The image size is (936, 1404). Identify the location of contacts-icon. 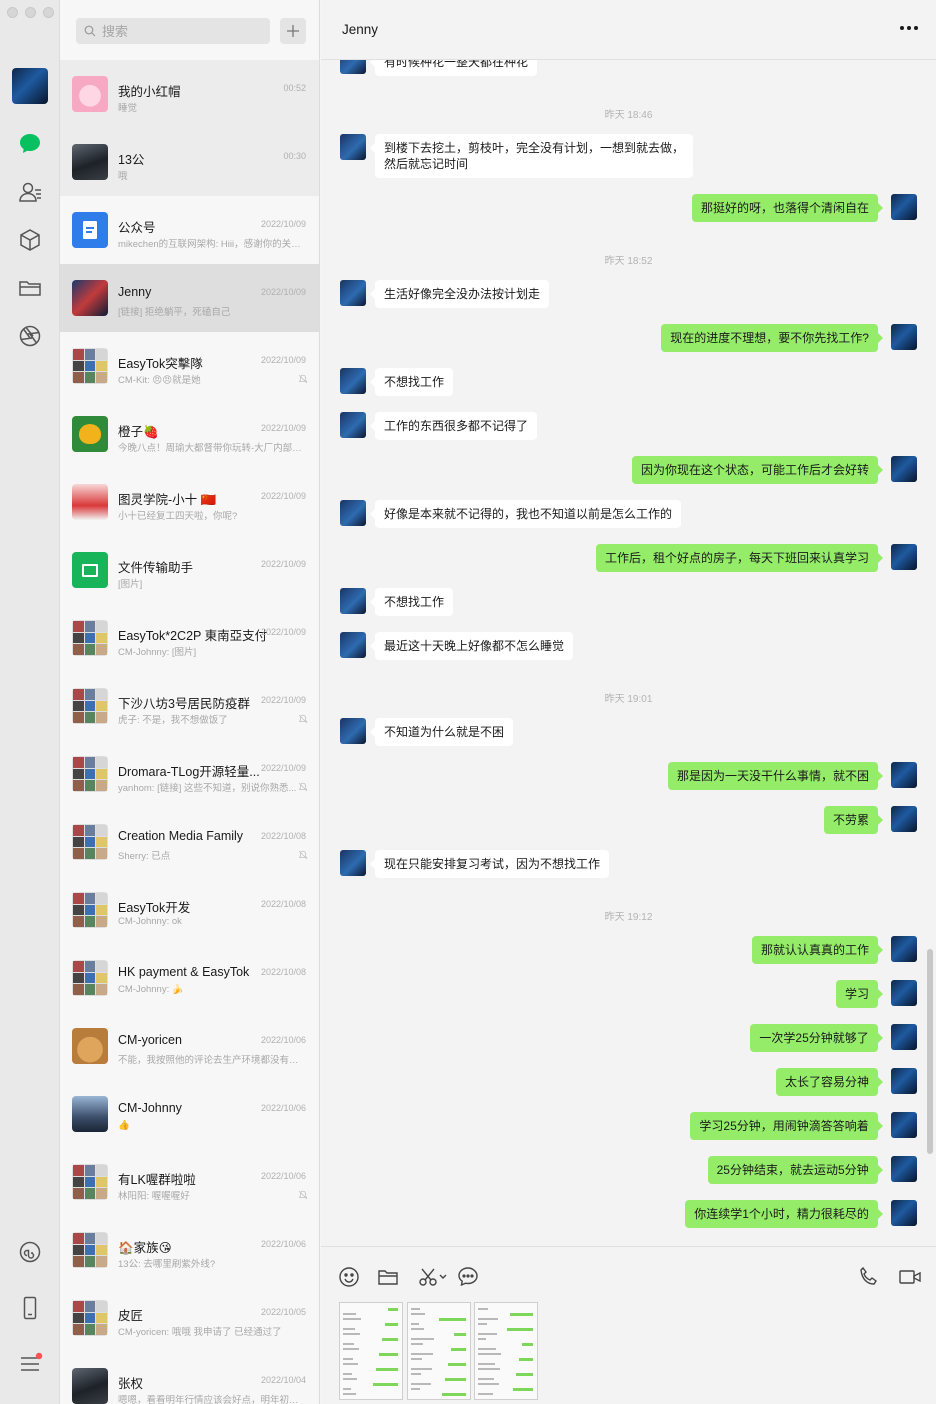
(30, 192).